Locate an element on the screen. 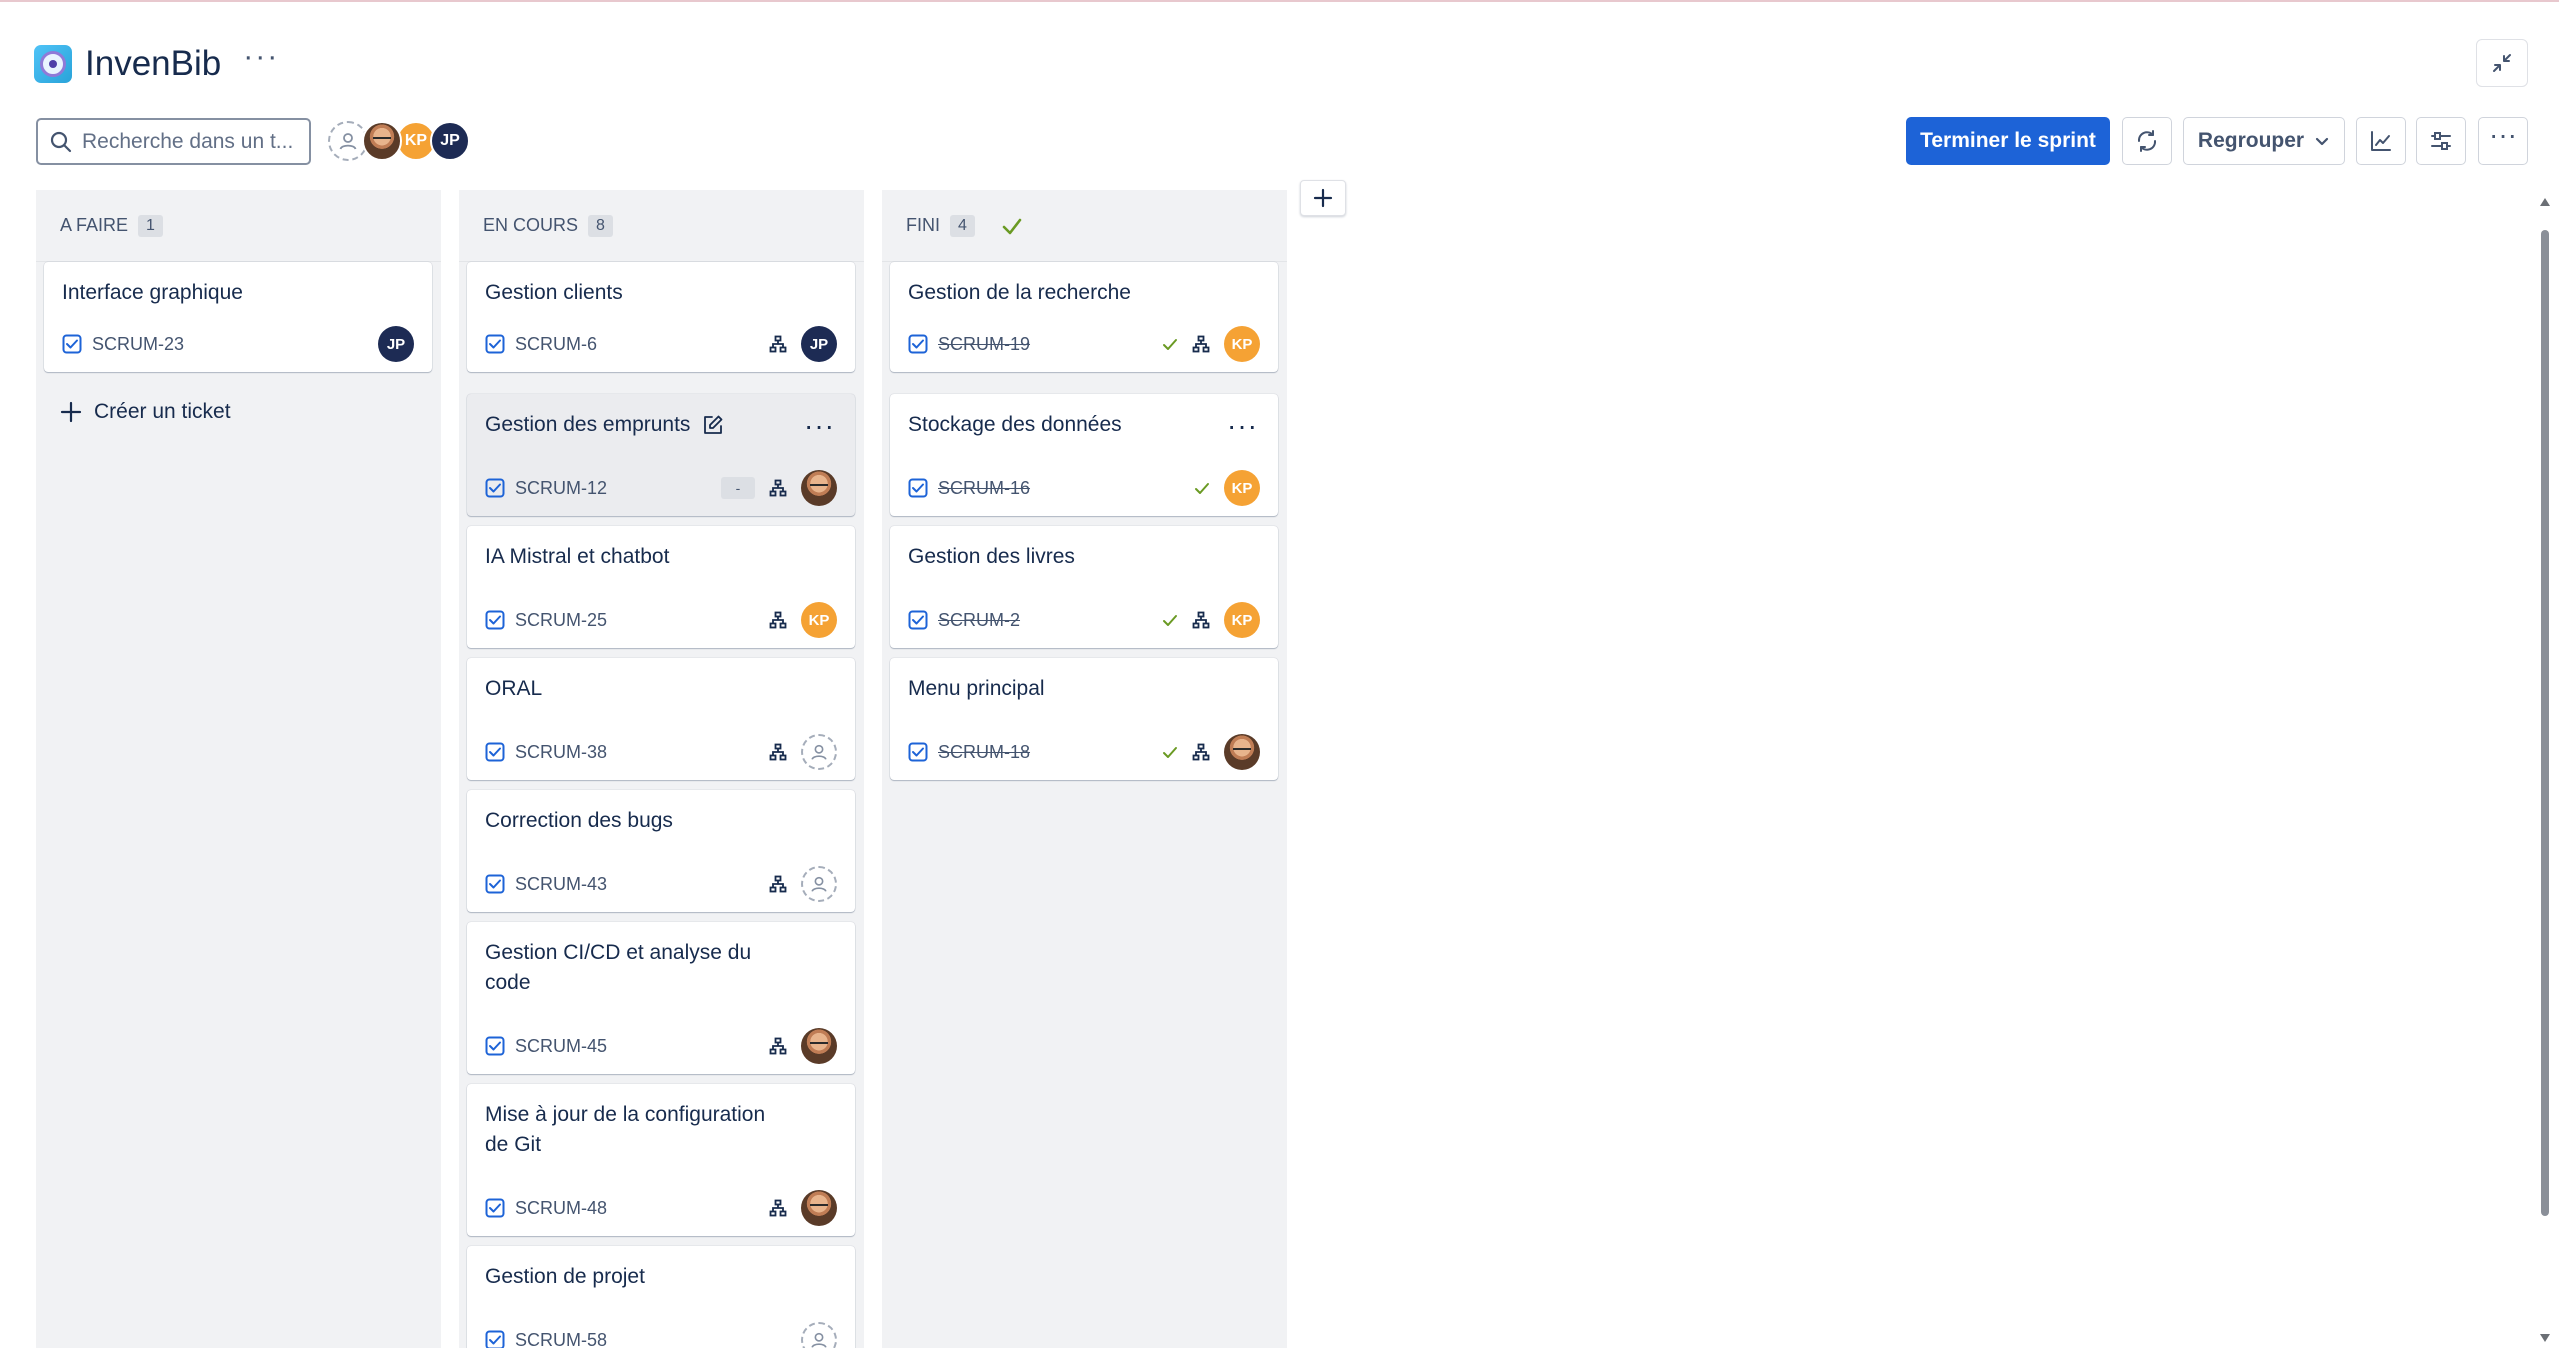 This screenshot has width=2559, height=1348. create-ticket-button: Créer un ticket is located at coordinates (145, 412).